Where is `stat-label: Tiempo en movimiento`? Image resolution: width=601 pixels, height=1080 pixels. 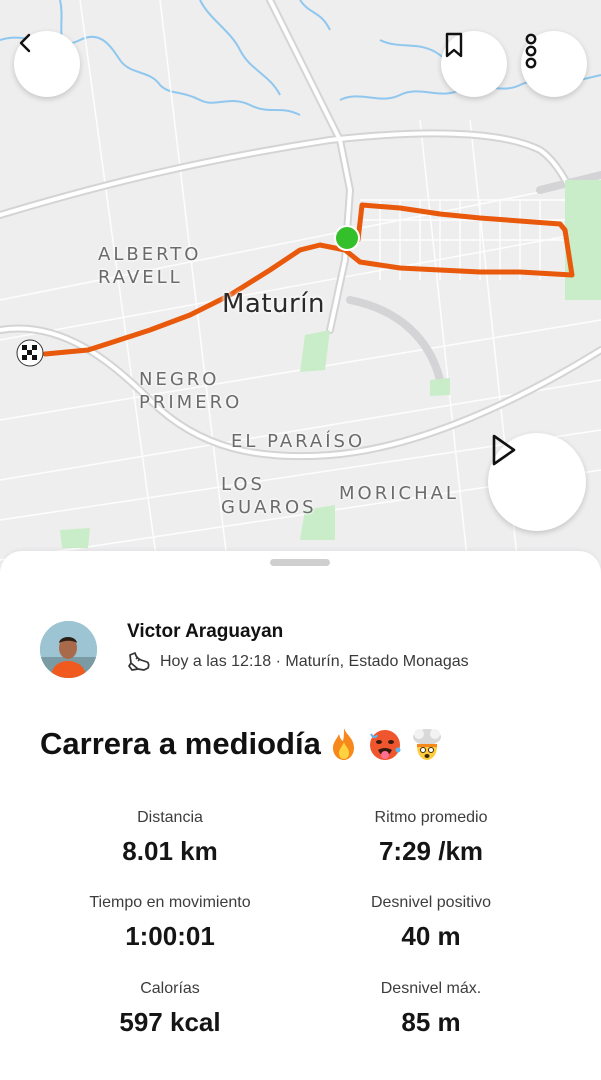
stat-label: Tiempo en movimiento is located at coordinates (170, 902).